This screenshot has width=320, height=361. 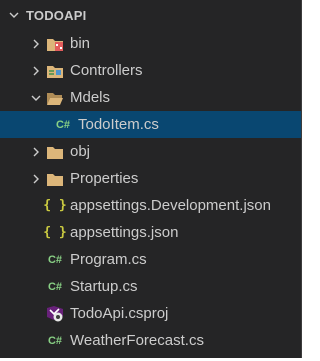 What do you see at coordinates (106, 70) in the screenshot?
I see `tree-item-label: Controllers` at bounding box center [106, 70].